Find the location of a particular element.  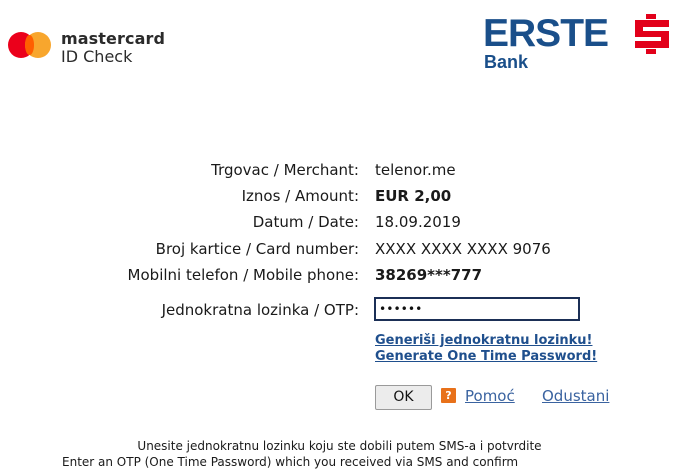

mastercard-id-check-logo: mastercard ID Check is located at coordinates (93, 48).